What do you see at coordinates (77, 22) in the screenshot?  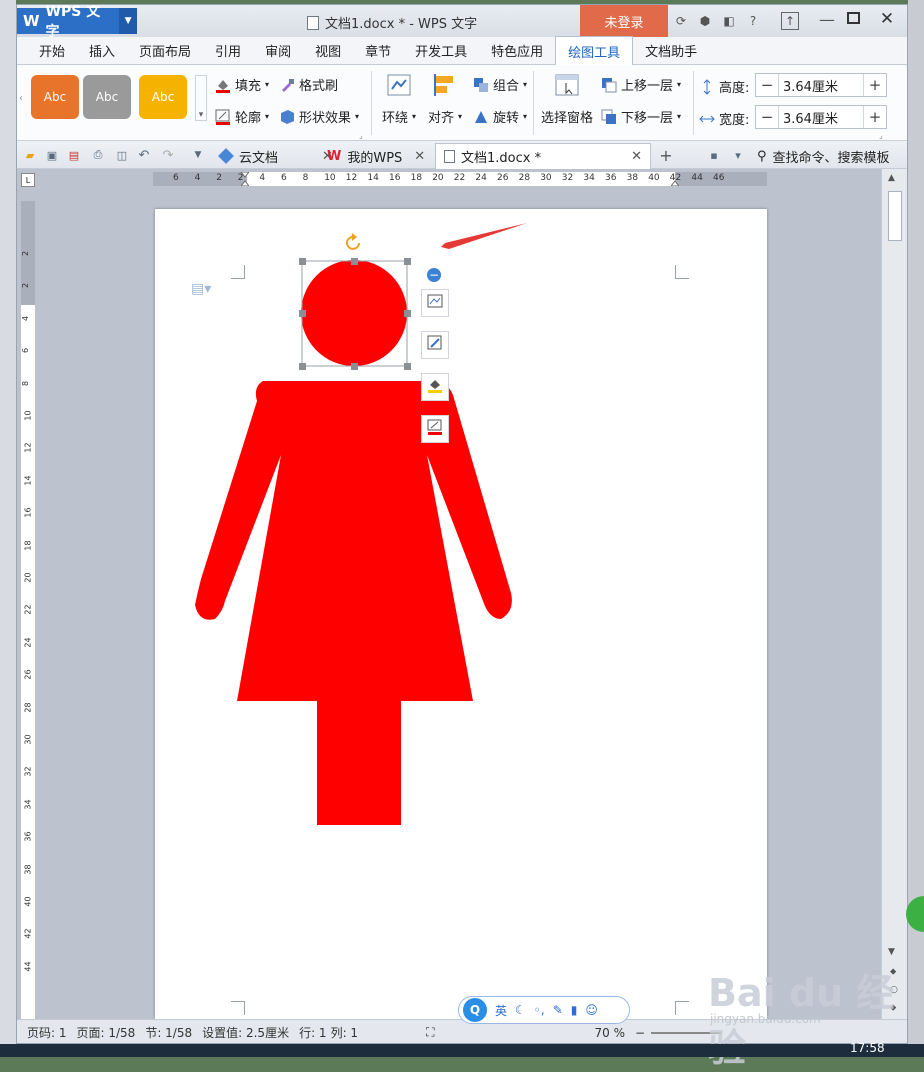 I see `app-menu-button: W WPS 文字 ▼` at bounding box center [77, 22].